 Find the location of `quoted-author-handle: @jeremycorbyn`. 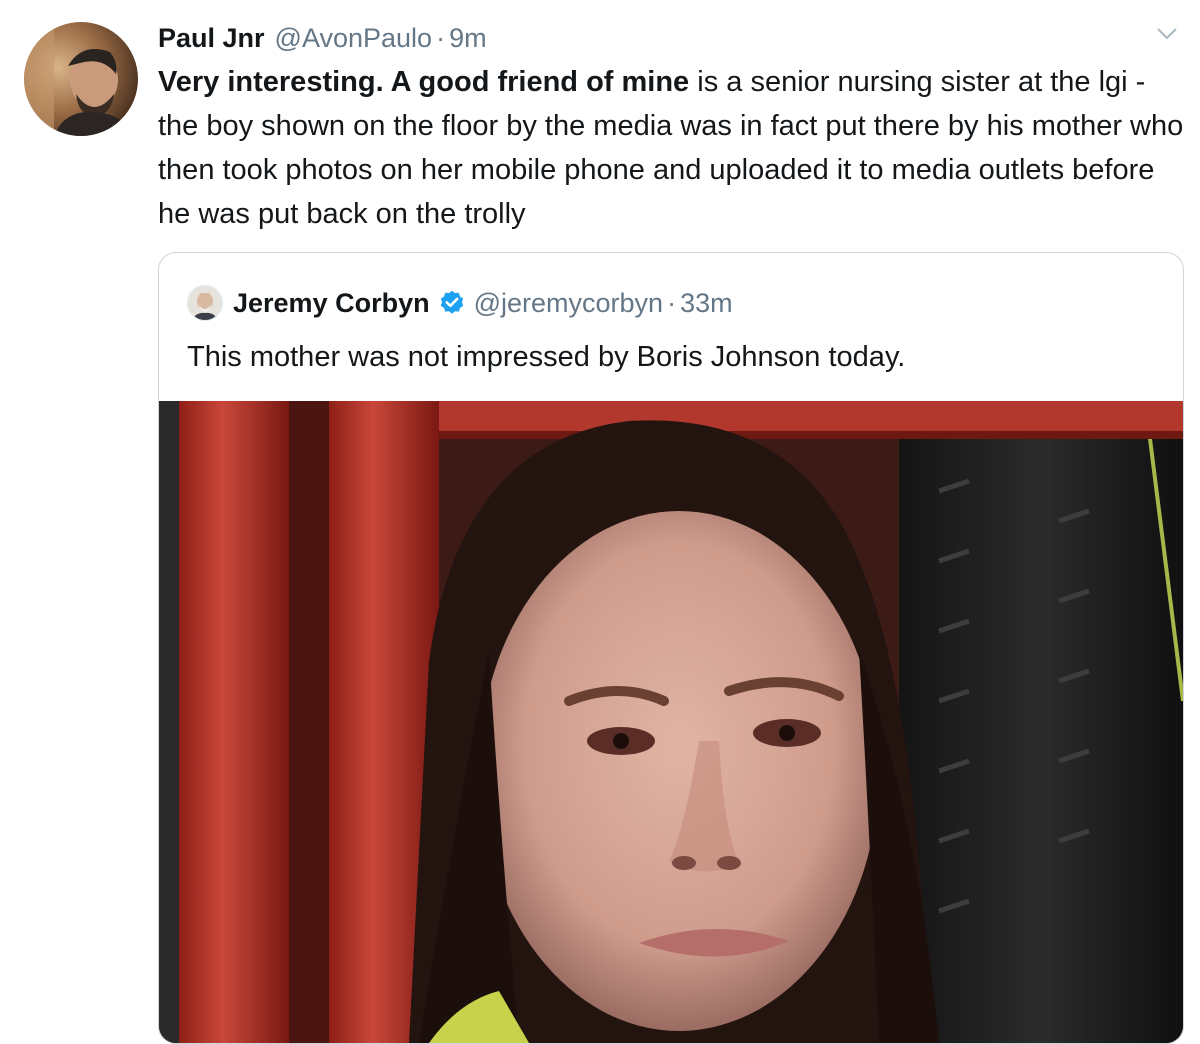

quoted-author-handle: @jeremycorbyn is located at coordinates (568, 303).